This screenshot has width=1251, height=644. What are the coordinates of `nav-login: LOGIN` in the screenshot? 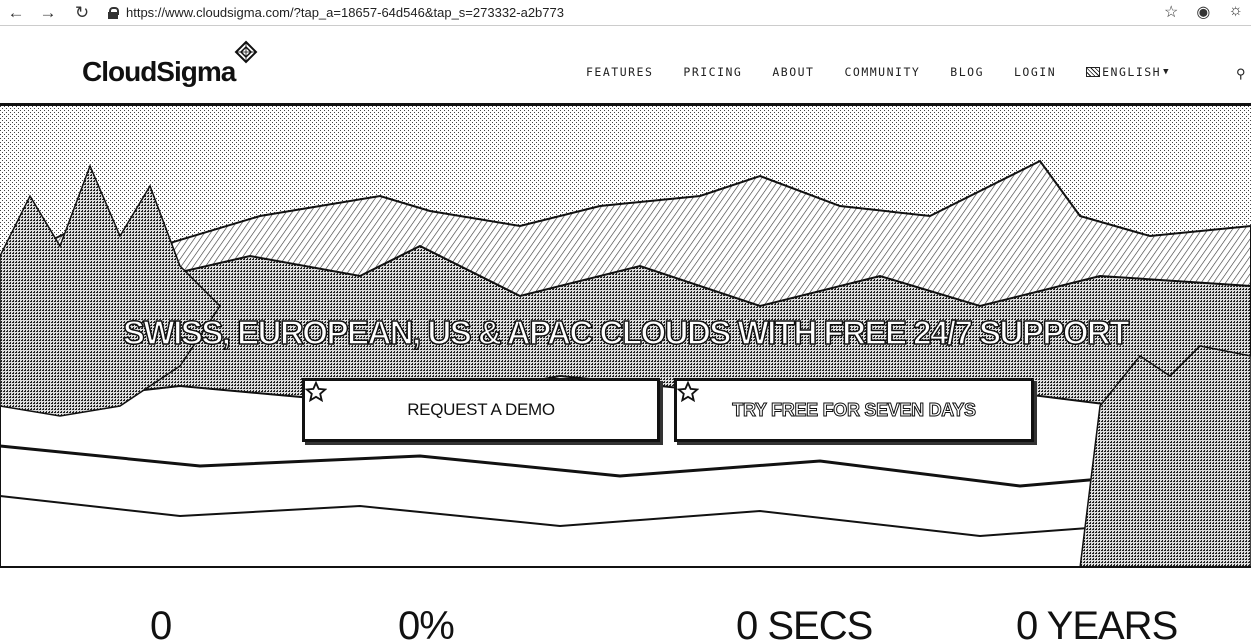 It's located at (1035, 72).